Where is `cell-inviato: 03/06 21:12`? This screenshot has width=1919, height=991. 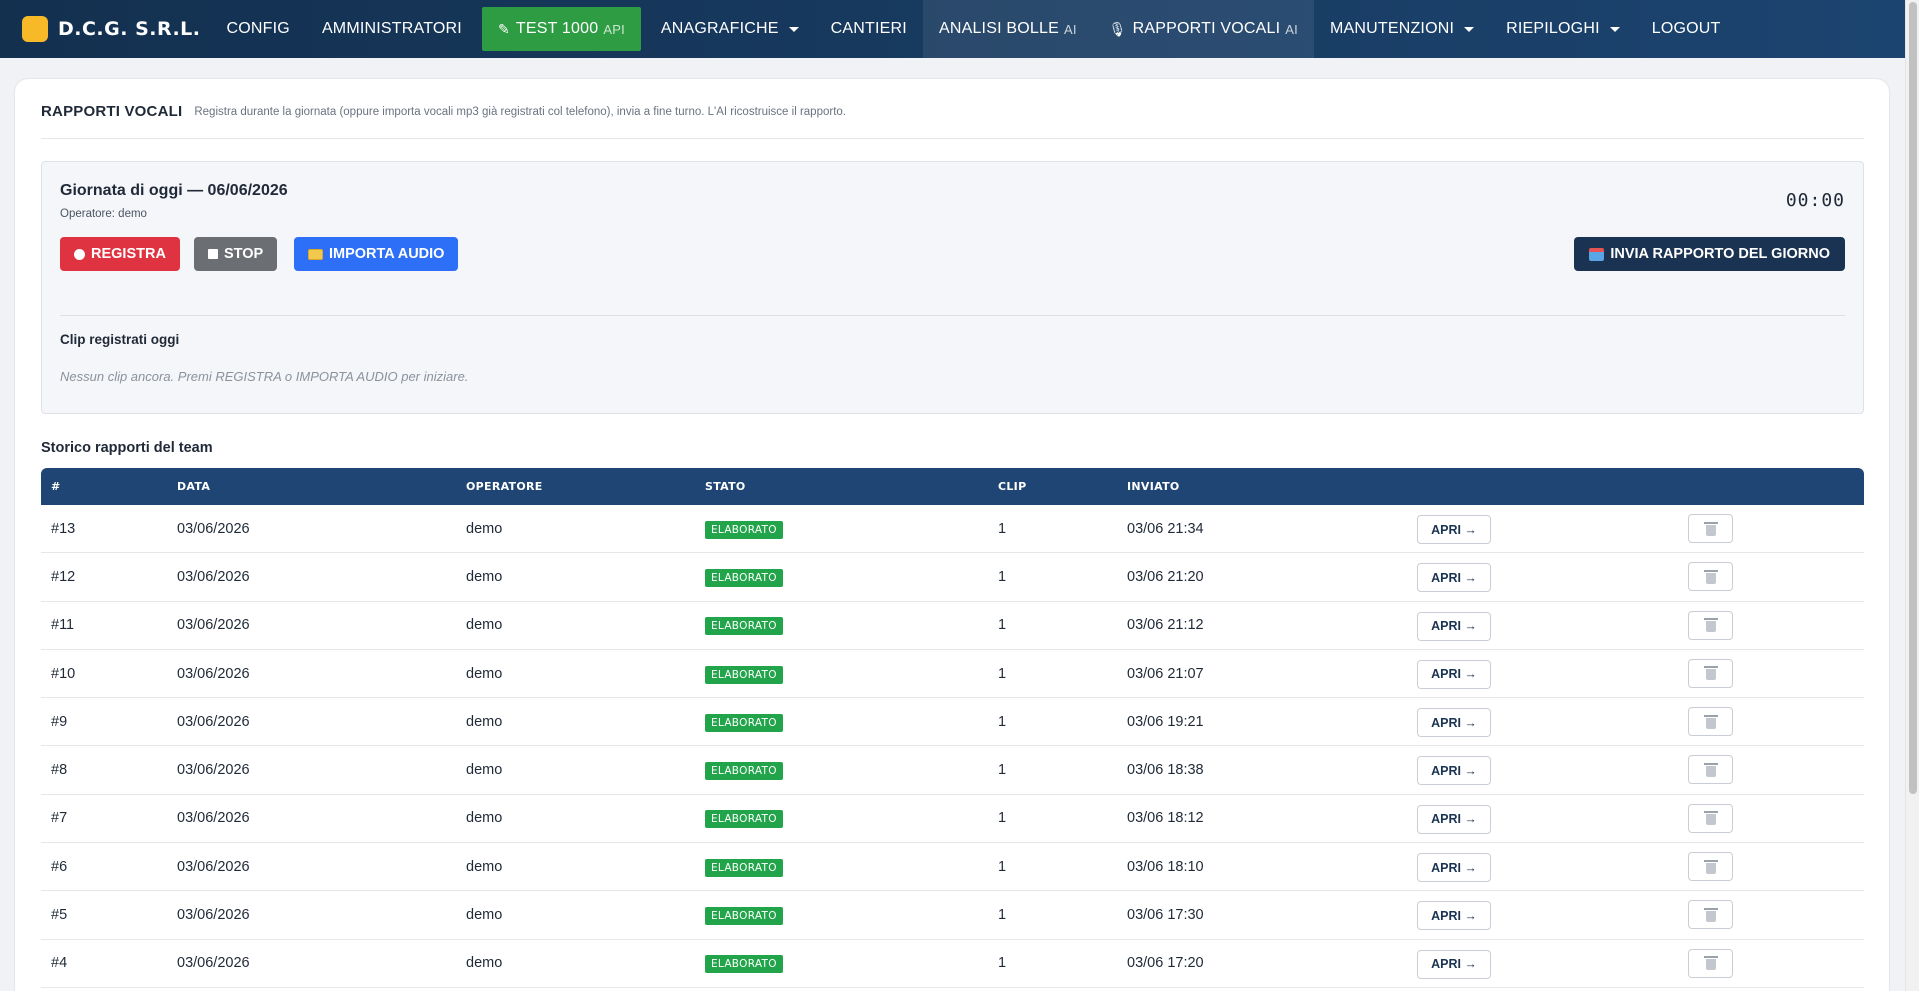
cell-inviato: 03/06 21:12 is located at coordinates (1165, 625).